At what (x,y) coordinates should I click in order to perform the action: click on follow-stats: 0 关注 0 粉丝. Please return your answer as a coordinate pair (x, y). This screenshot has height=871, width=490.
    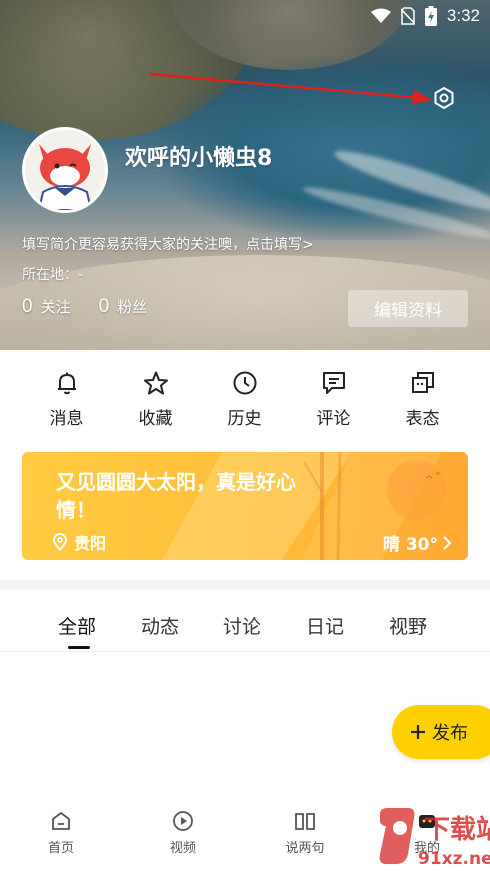
    Looking at the image, I should click on (84, 307).